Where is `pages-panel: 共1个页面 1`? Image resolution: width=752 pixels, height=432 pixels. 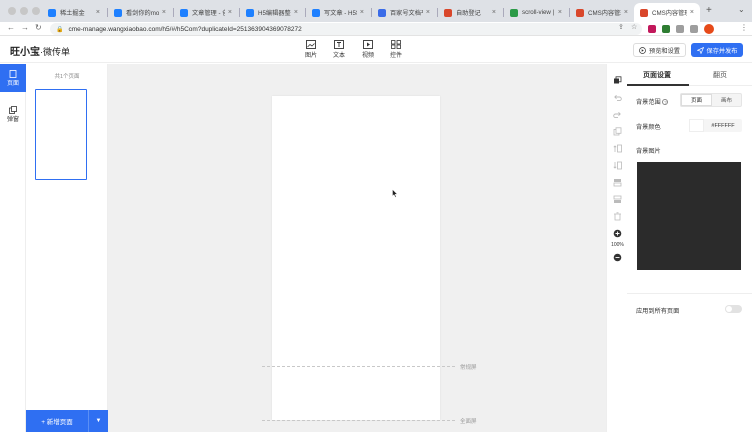
pages-panel: 共1个页面 1 is located at coordinates (75, 248).